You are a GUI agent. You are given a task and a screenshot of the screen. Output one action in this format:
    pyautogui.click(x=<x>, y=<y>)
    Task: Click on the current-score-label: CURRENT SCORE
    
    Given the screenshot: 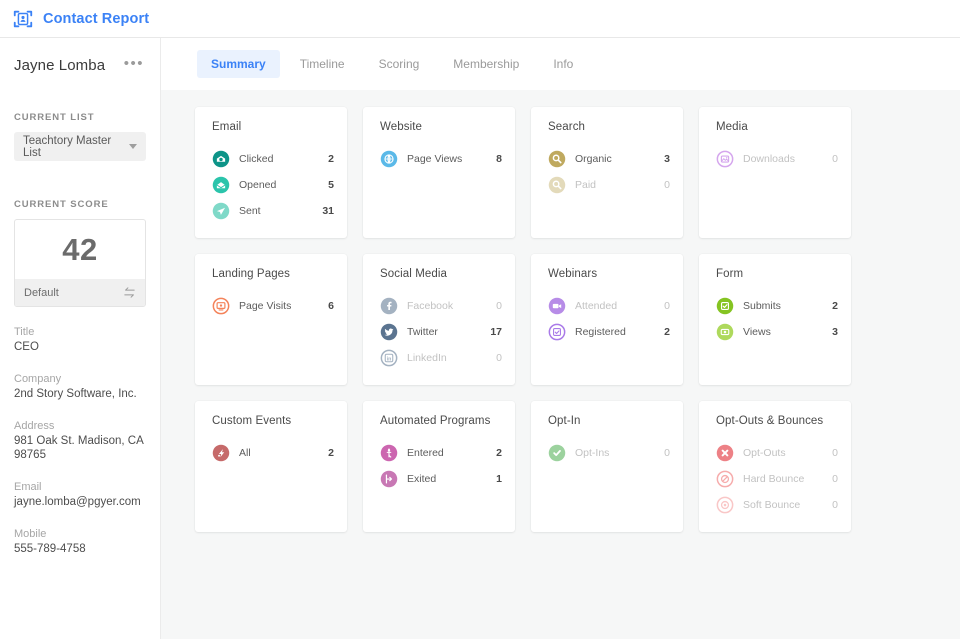 What is the action you would take?
    pyautogui.click(x=61, y=204)
    